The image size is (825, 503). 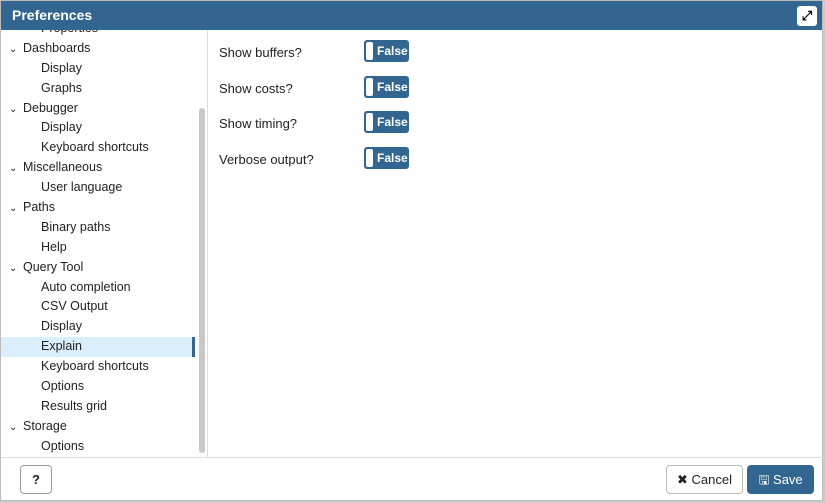 I want to click on setting-row: Show costs? False, so click(x=319, y=87).